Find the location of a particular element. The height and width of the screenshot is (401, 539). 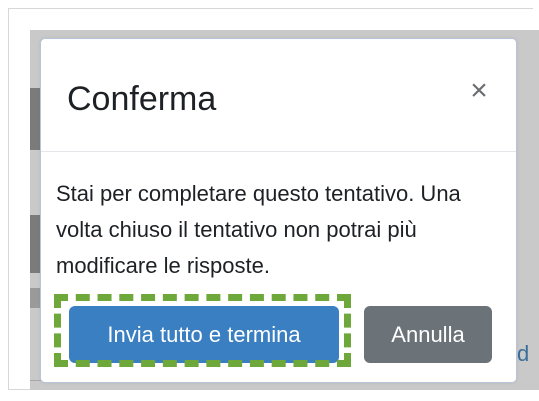

submit-all-button: Invia tutto e termina is located at coordinates (204, 334).